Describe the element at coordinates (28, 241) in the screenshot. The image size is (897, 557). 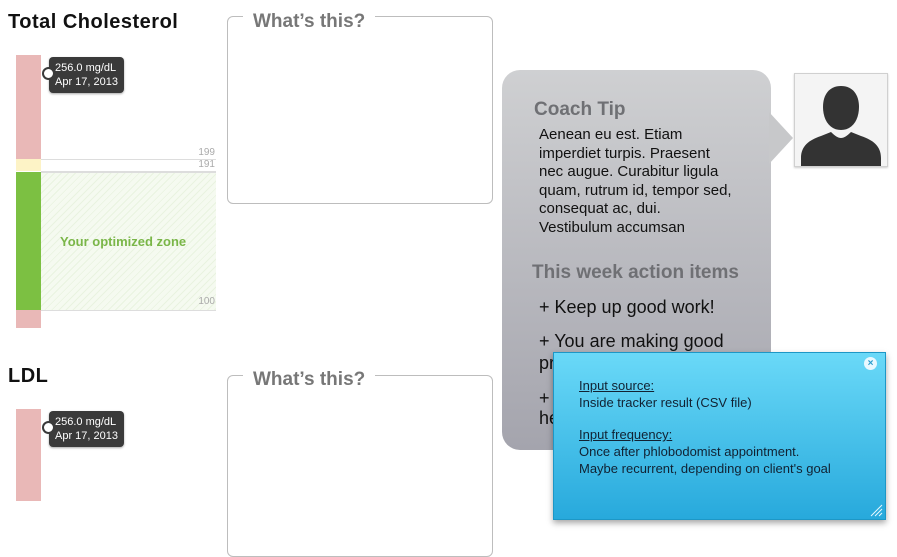
I see `optimal-range-bar` at that location.